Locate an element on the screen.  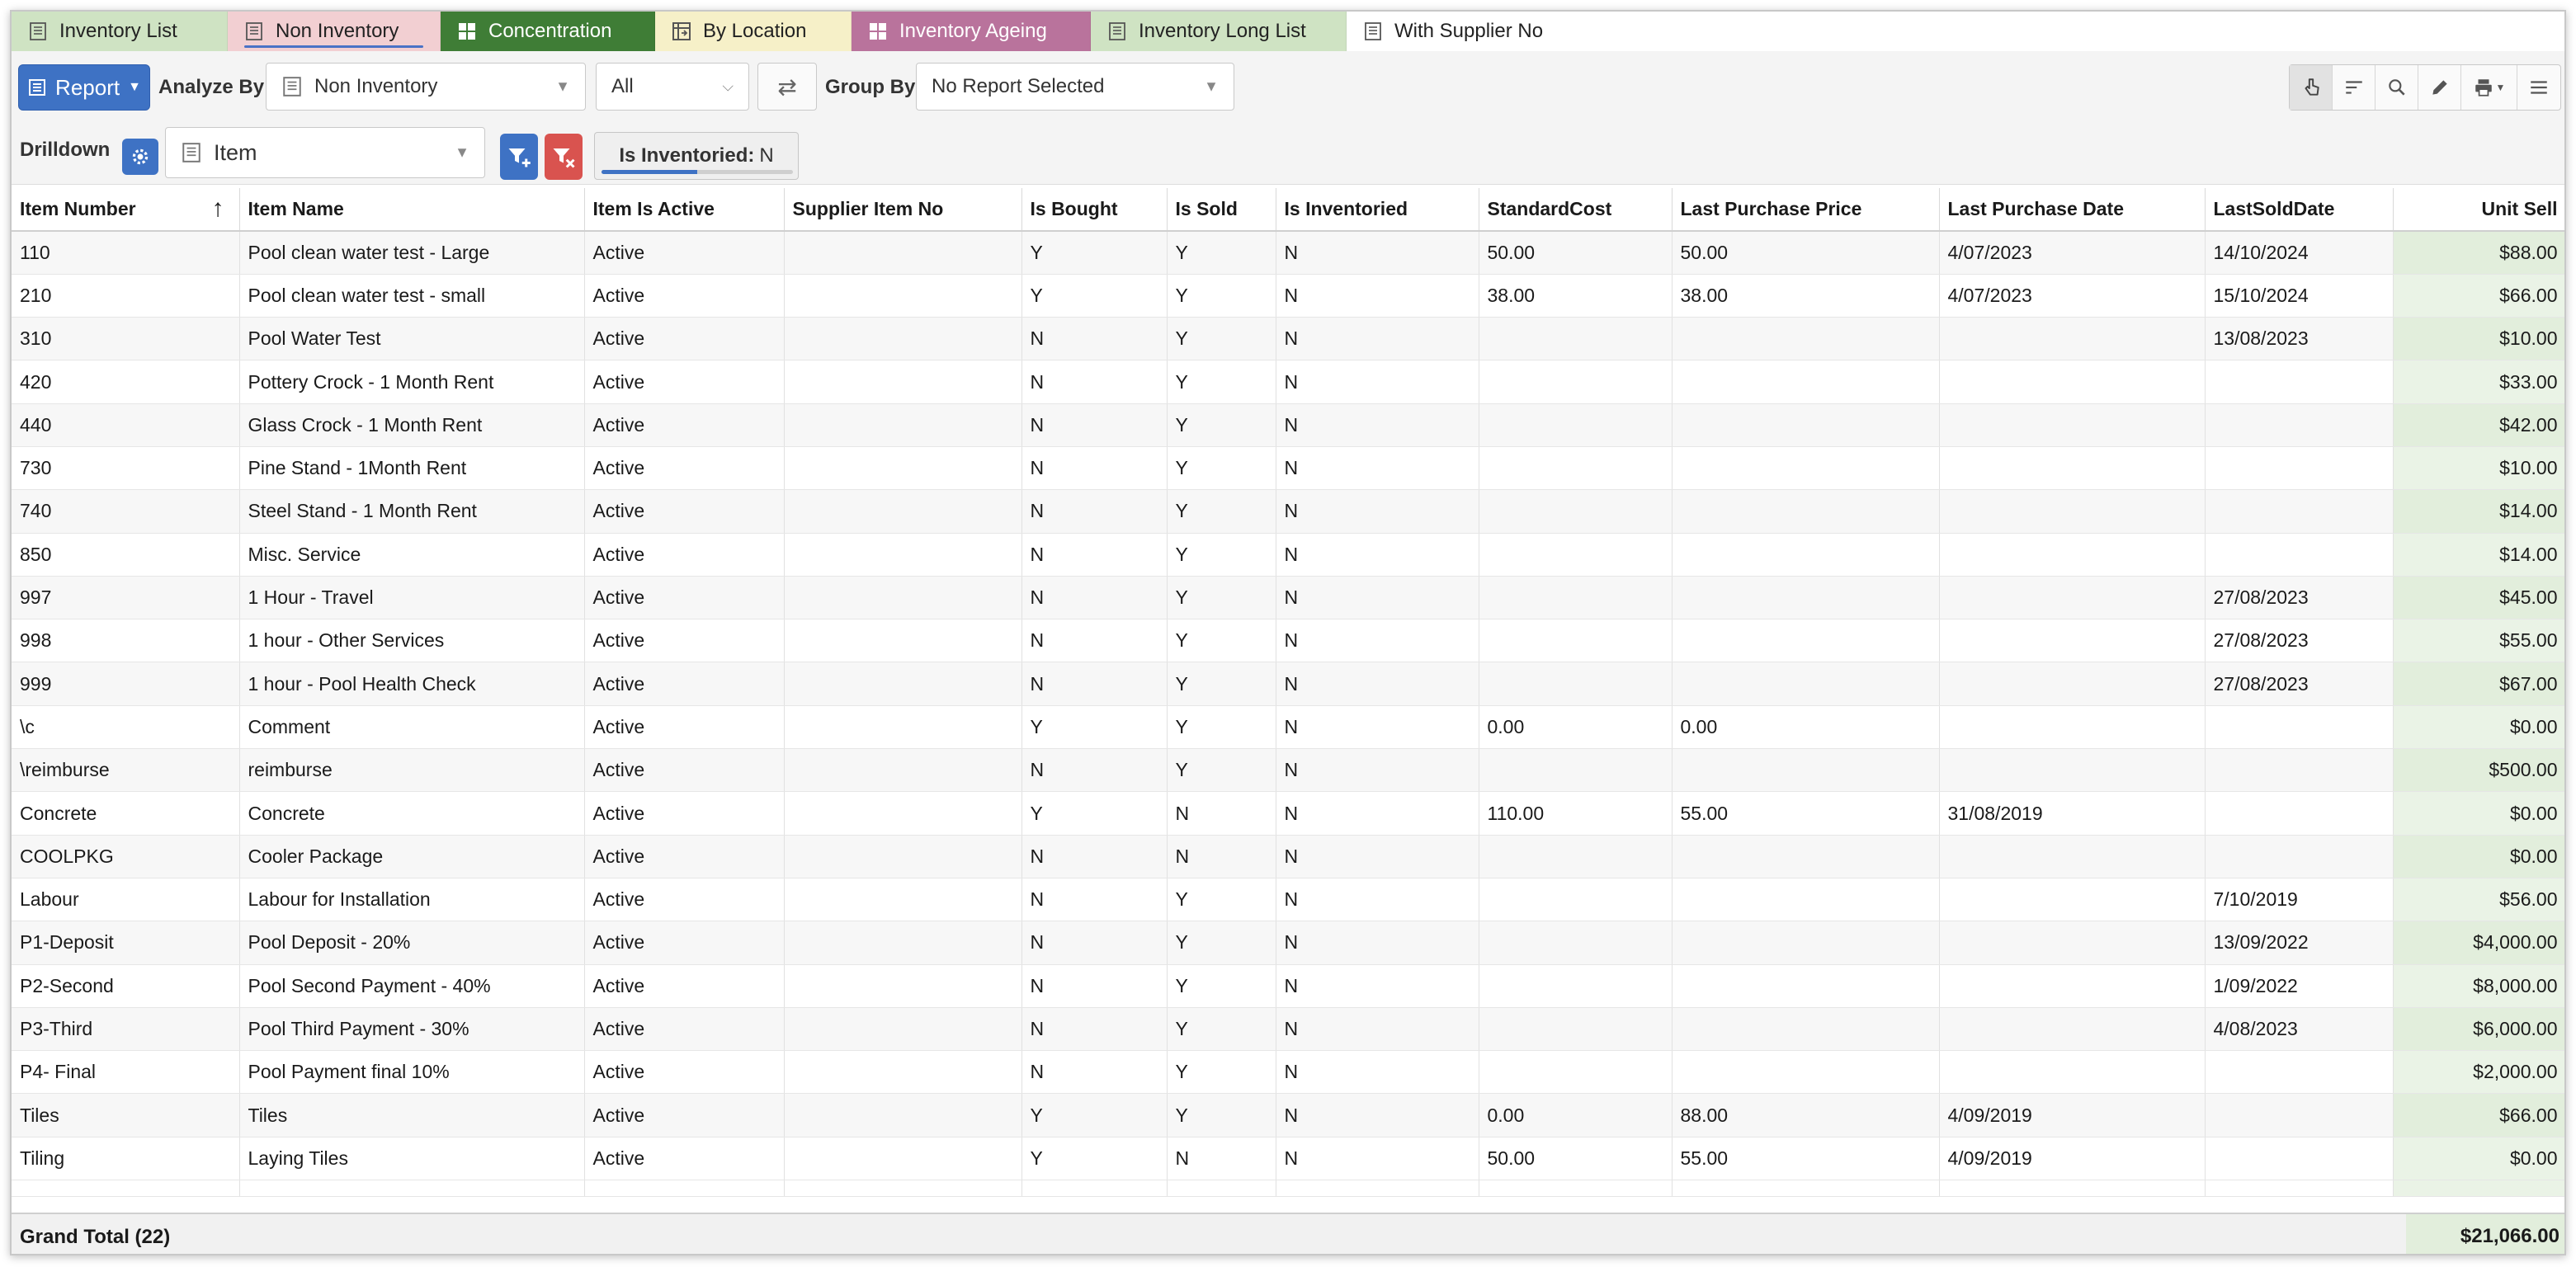
table-cell: 1 hour - Pool Health Check is located at coordinates (412, 684).